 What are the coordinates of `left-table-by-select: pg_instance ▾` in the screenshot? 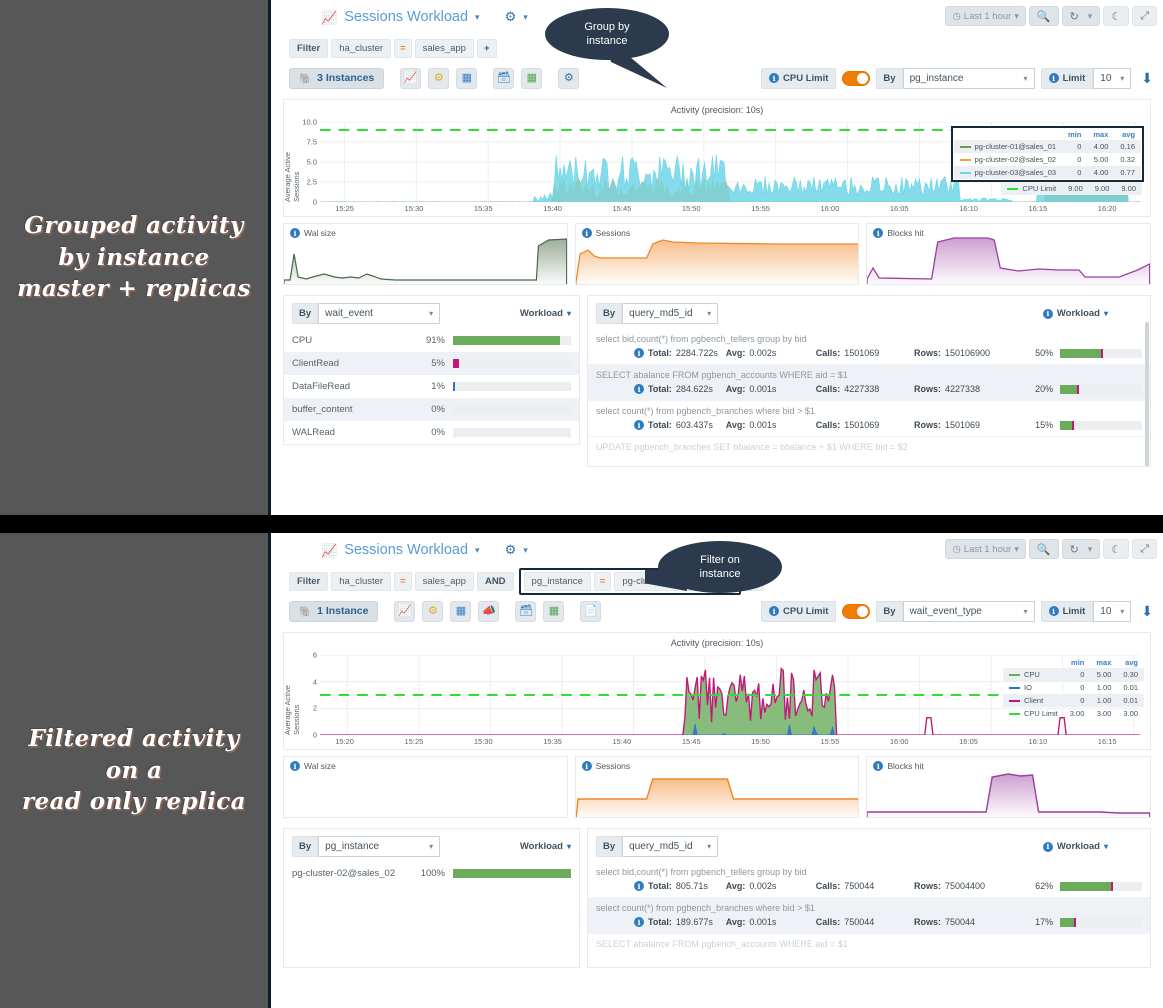 It's located at (379, 846).